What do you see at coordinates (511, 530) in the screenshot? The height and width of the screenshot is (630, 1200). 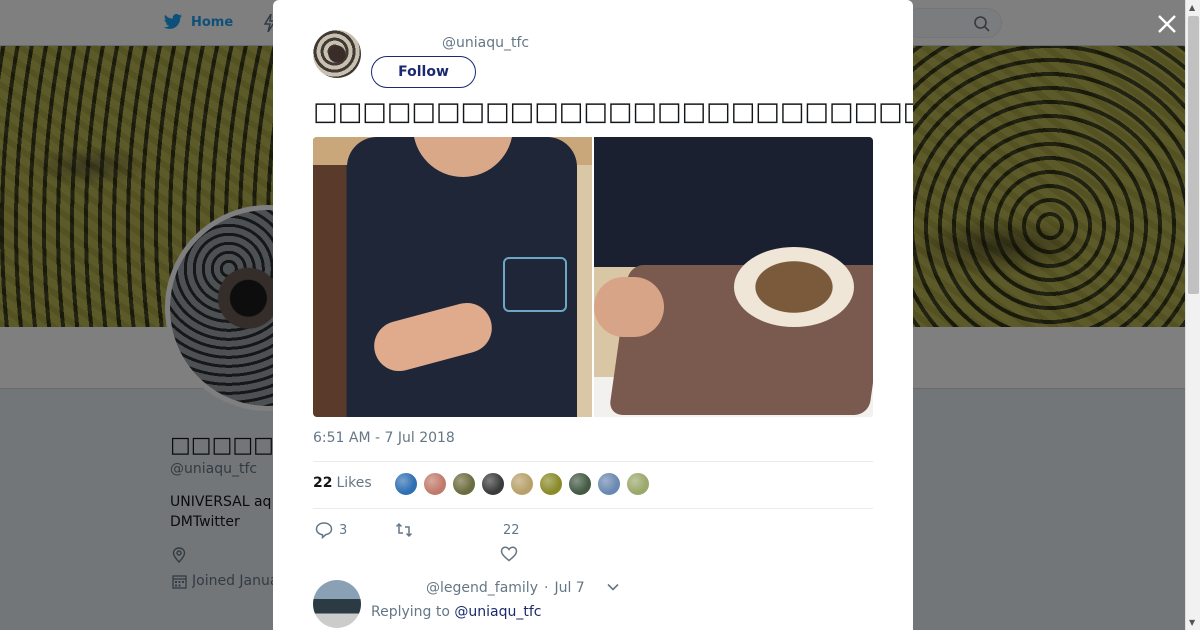 I see `like-count: 22` at bounding box center [511, 530].